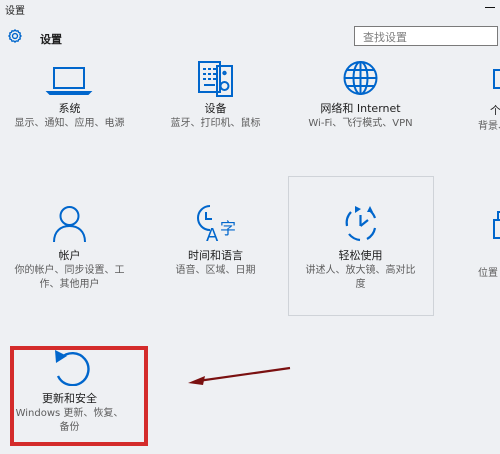 Image resolution: width=500 pixels, height=454 pixels. What do you see at coordinates (489, 9) in the screenshot?
I see `minimize-button` at bounding box center [489, 9].